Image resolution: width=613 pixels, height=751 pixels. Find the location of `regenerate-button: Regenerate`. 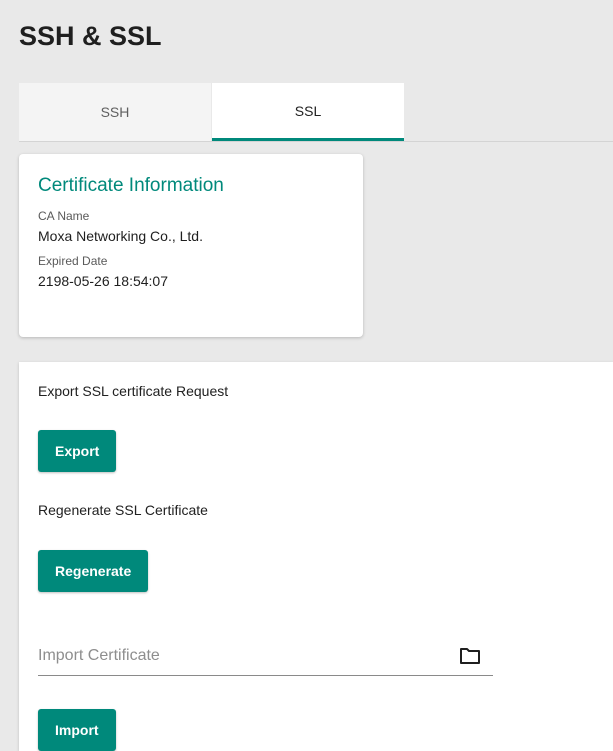

regenerate-button: Regenerate is located at coordinates (93, 571).